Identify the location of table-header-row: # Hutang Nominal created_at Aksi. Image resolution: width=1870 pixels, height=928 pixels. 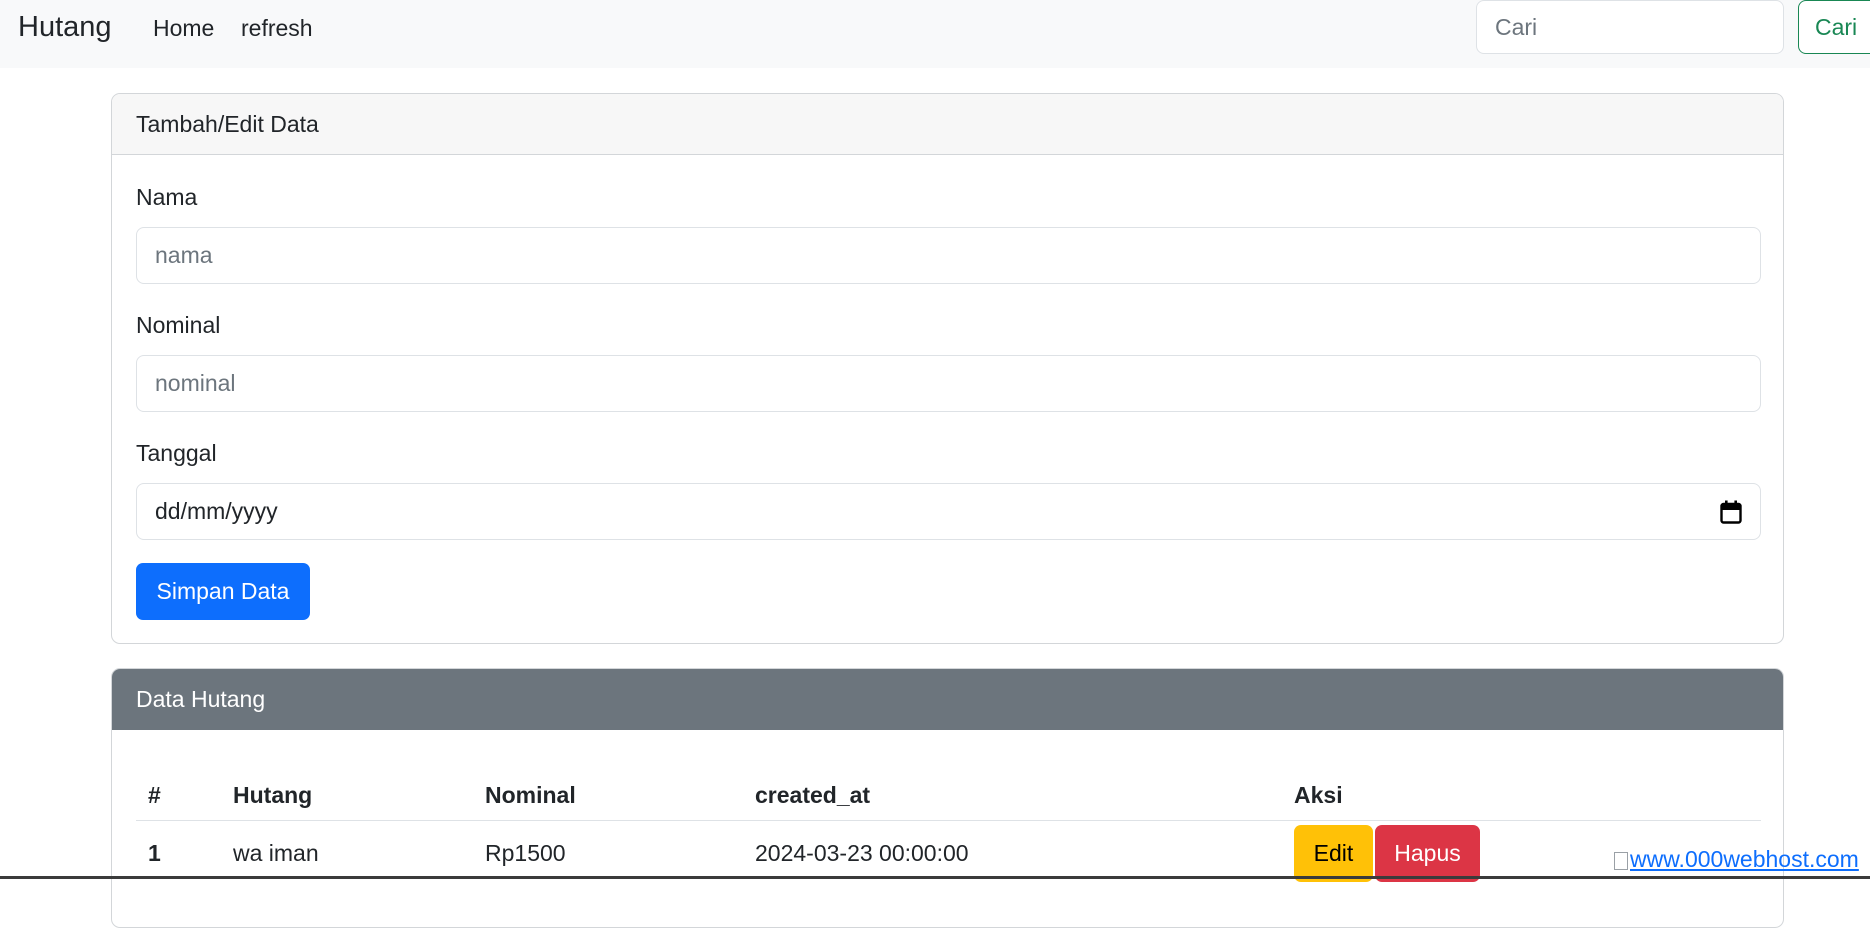
(948, 795).